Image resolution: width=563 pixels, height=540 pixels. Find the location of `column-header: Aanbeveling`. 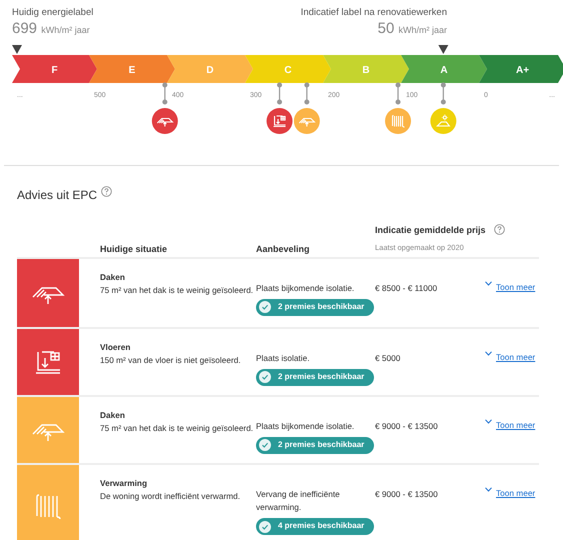

column-header: Aanbeveling is located at coordinates (283, 249).